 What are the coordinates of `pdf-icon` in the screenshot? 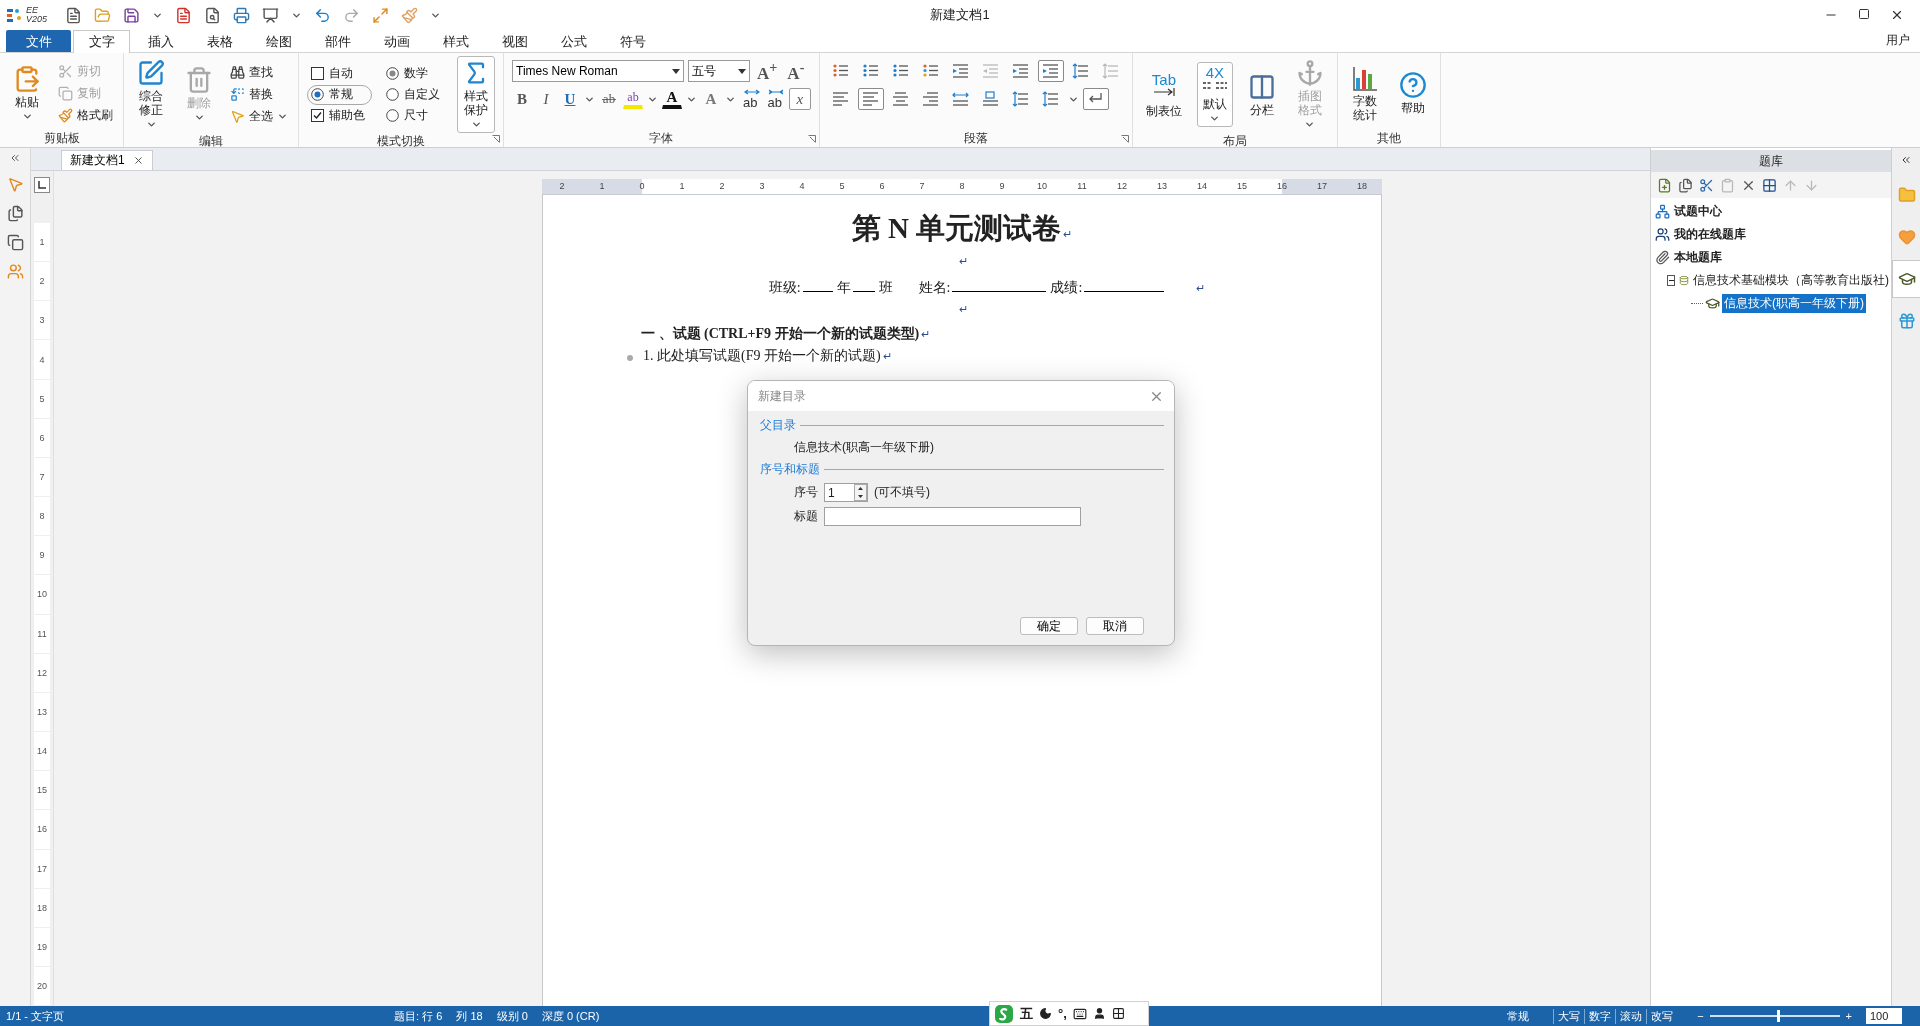 It's located at (184, 15).